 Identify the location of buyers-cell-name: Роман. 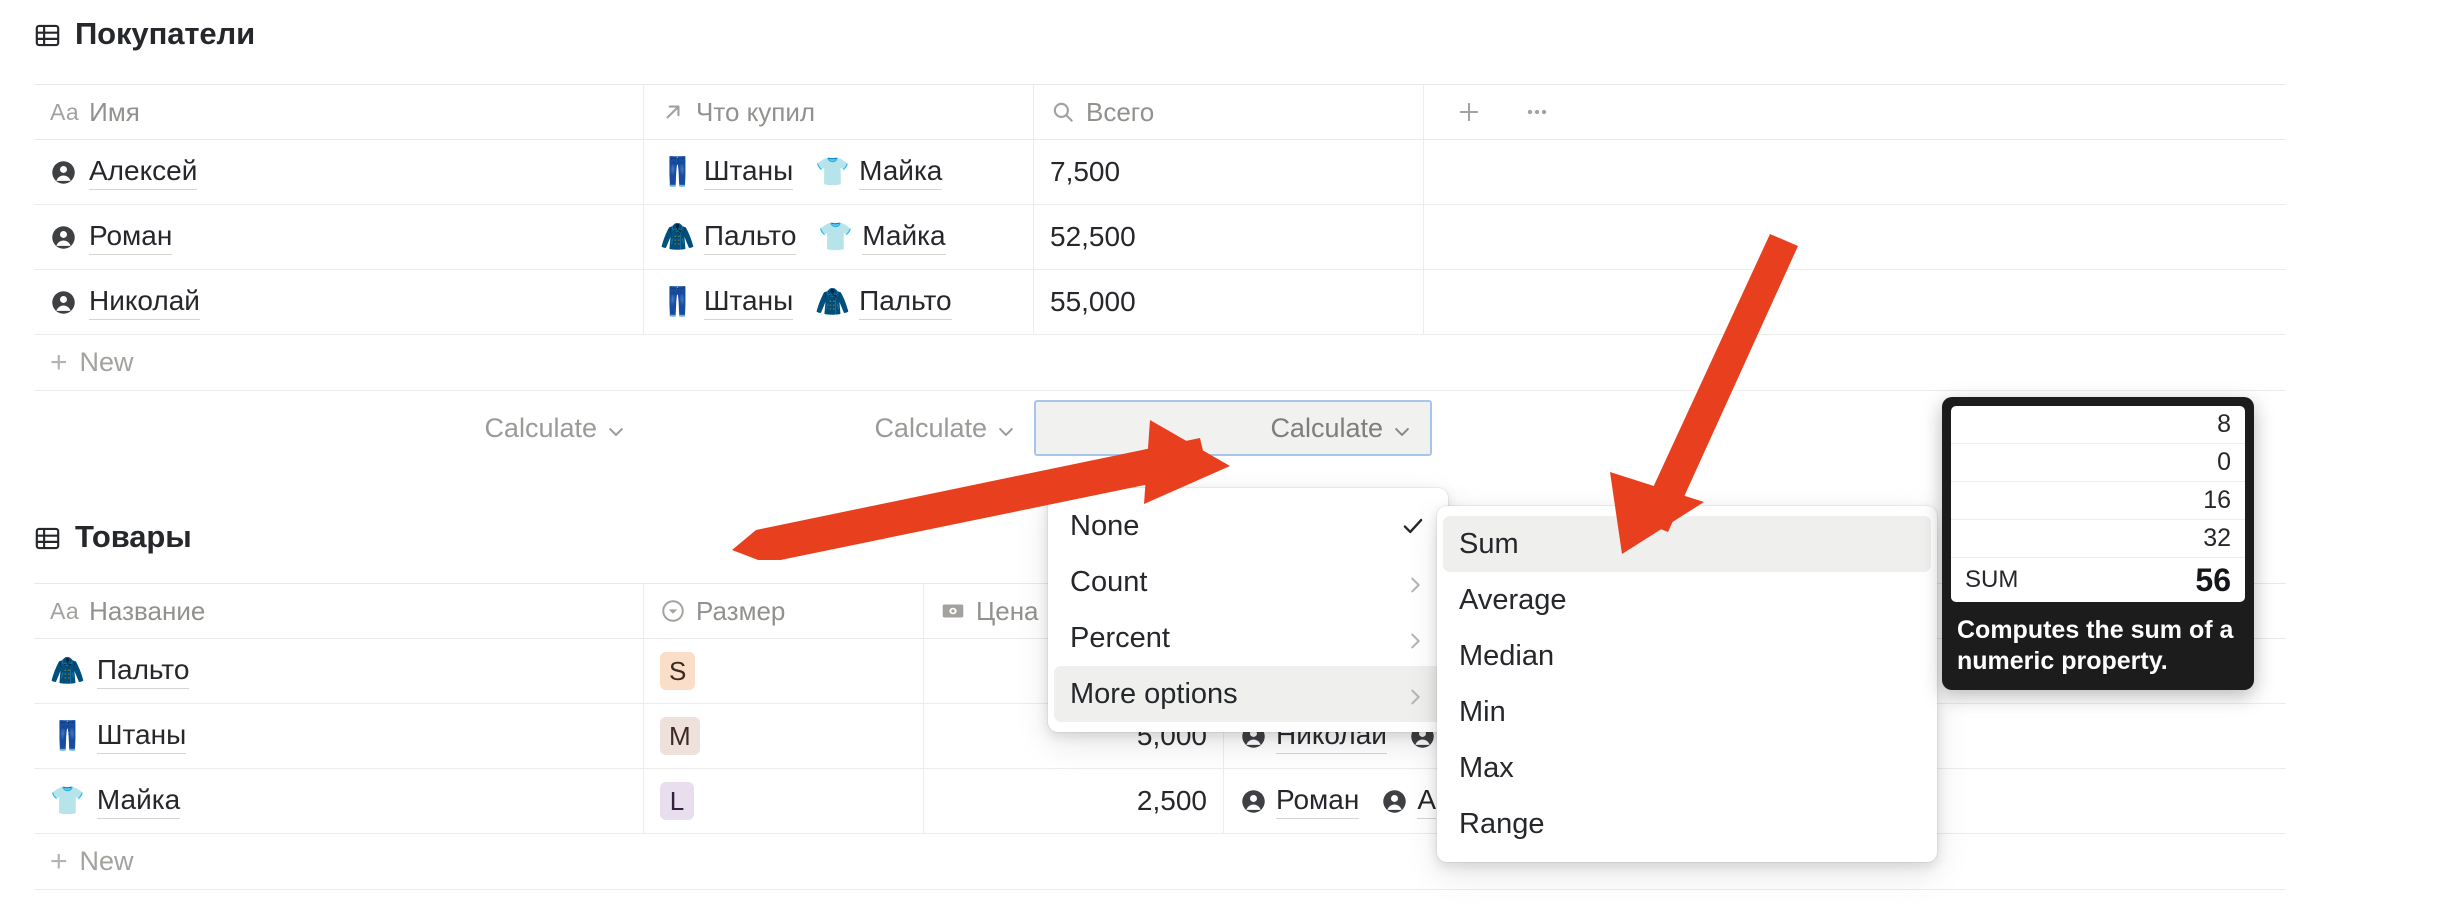
(339, 237).